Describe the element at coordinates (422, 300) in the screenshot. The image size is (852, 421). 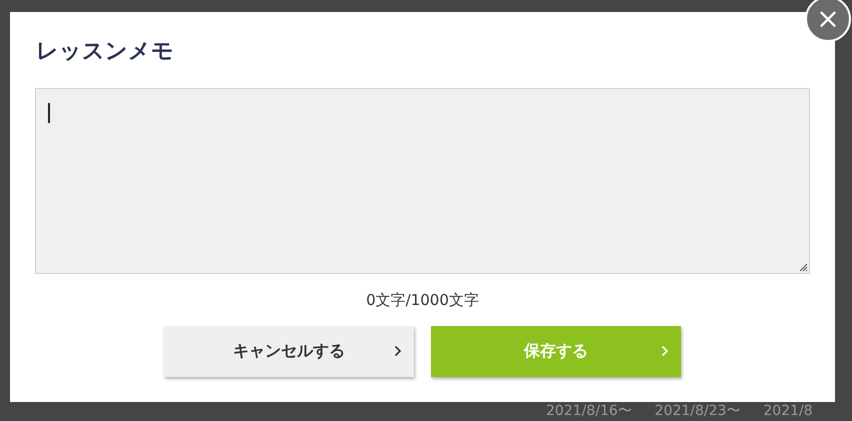
I see `character-counter: 0文字/1000文字` at that location.